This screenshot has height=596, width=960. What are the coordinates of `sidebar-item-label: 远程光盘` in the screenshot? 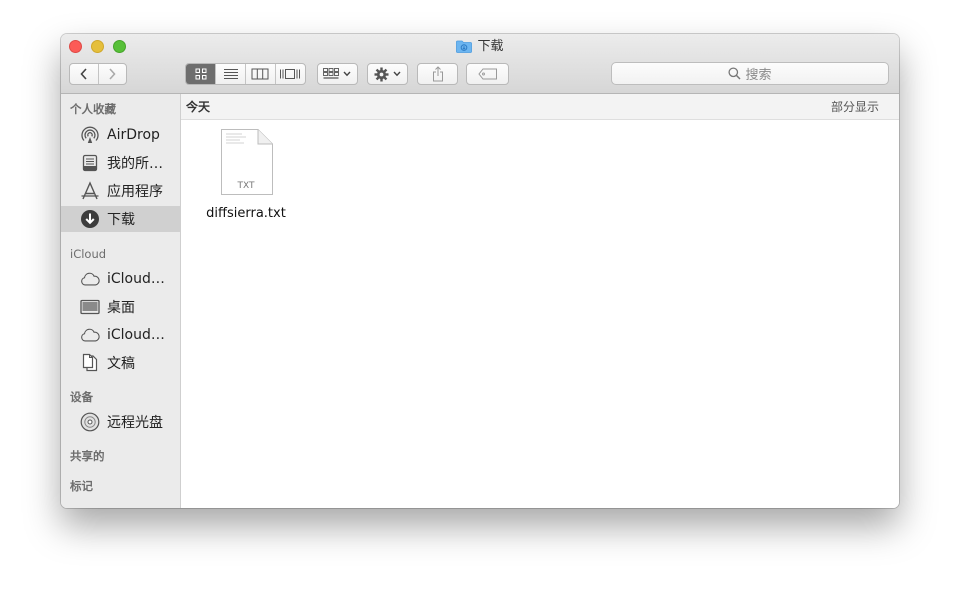 It's located at (135, 423).